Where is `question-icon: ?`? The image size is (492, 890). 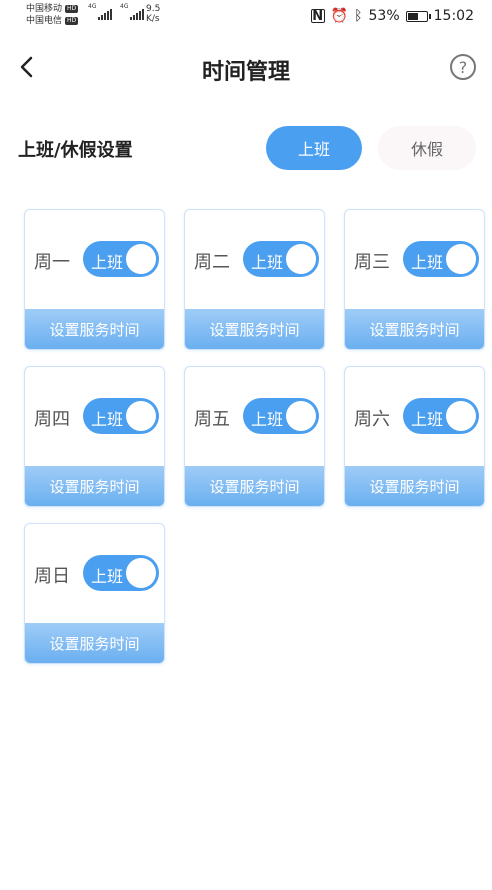 question-icon: ? is located at coordinates (463, 67).